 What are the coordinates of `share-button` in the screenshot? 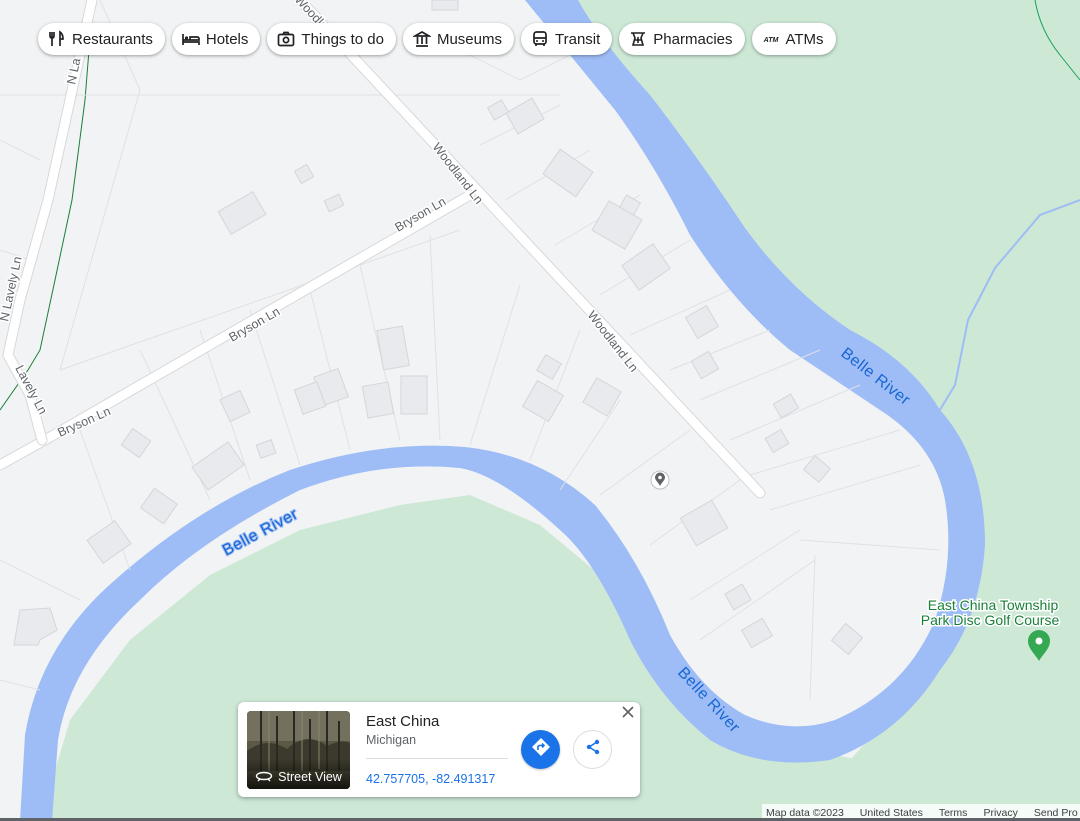 It's located at (592, 749).